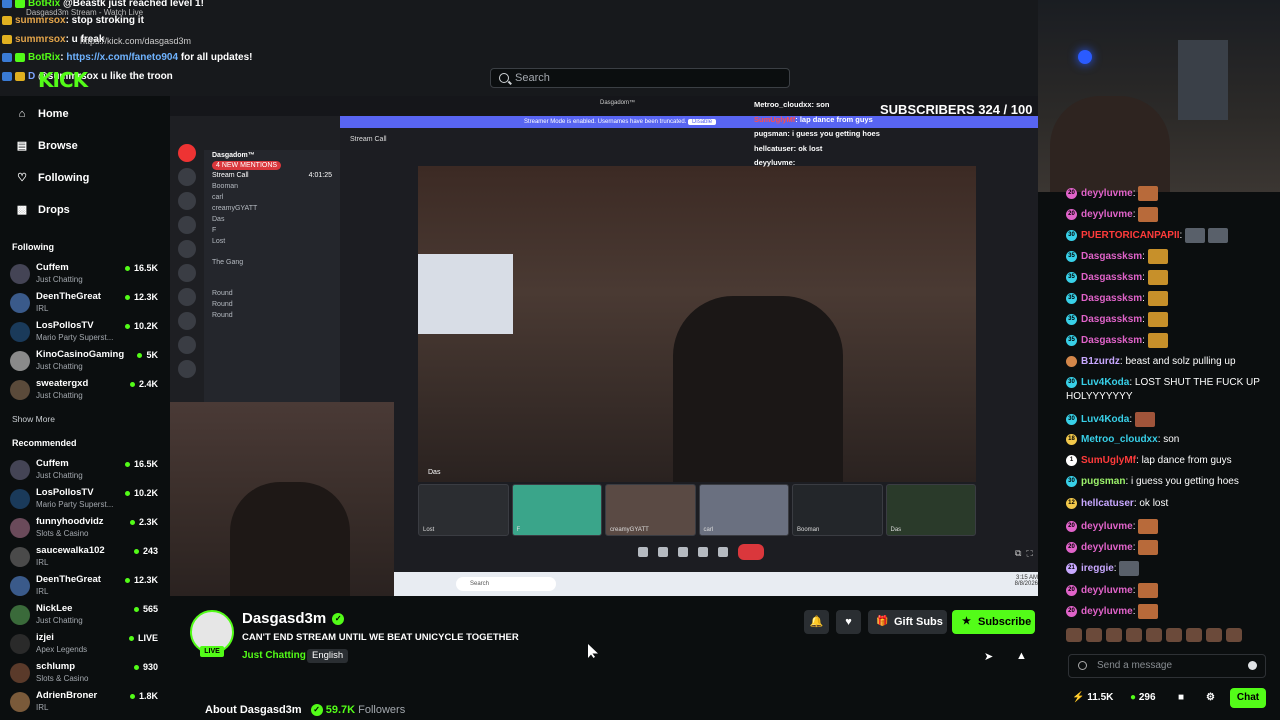 This screenshot has height=720, width=1280. I want to click on participant-tile: Das, so click(930, 510).